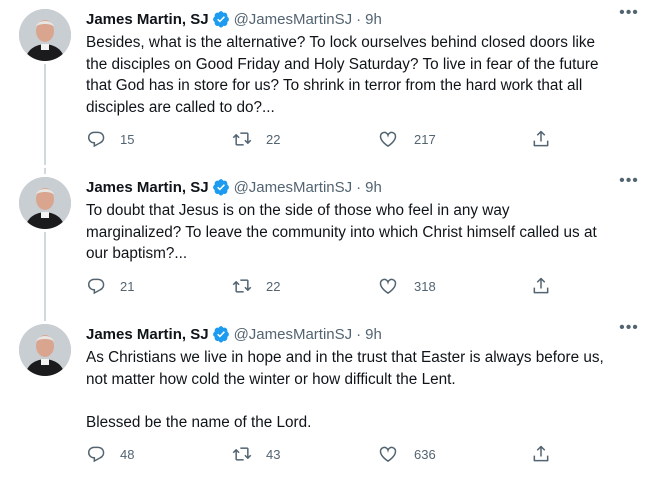  What do you see at coordinates (127, 286) in the screenshot?
I see `reply-count: 21` at bounding box center [127, 286].